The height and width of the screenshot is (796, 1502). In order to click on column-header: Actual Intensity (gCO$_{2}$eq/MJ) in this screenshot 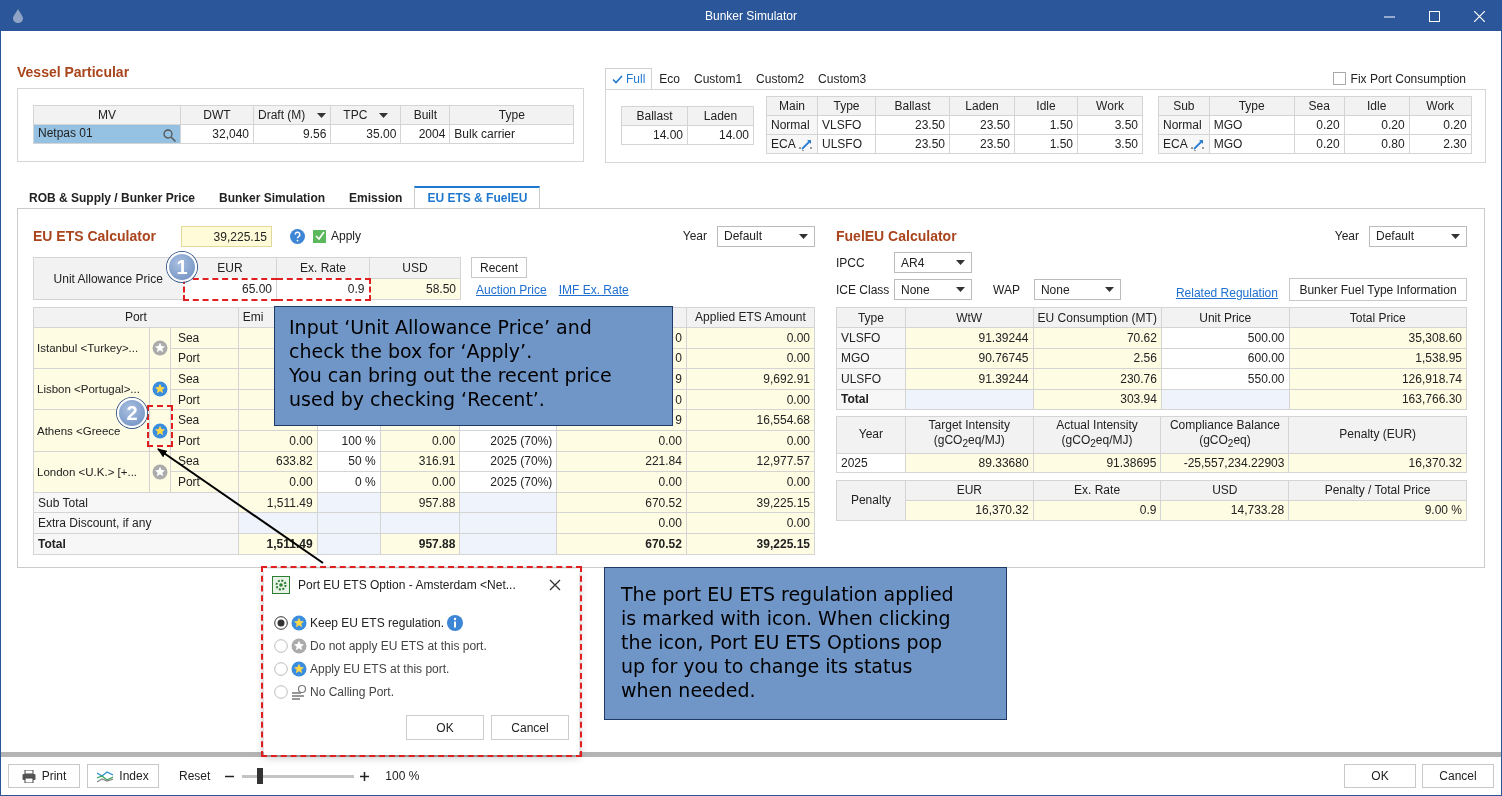, I will do `click(1097, 435)`.